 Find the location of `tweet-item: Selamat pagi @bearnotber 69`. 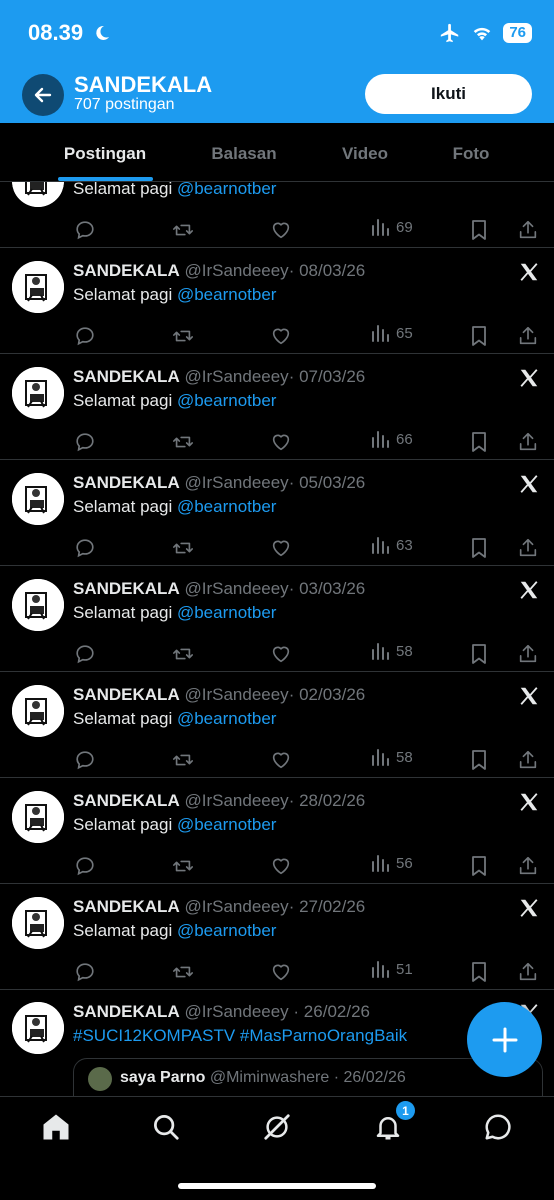

tweet-item: Selamat pagi @bearnotber 69 is located at coordinates (277, 215).